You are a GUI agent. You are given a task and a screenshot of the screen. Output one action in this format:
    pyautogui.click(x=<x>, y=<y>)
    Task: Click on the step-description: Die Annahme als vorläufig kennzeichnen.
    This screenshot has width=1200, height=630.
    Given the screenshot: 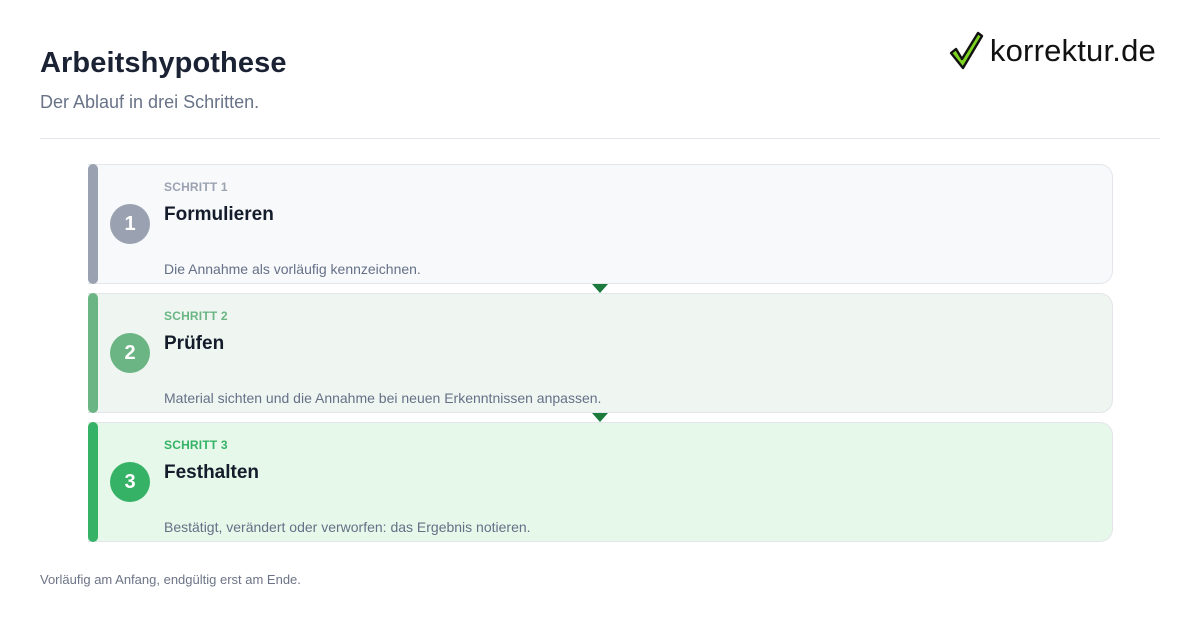 What is the action you would take?
    pyautogui.click(x=292, y=269)
    